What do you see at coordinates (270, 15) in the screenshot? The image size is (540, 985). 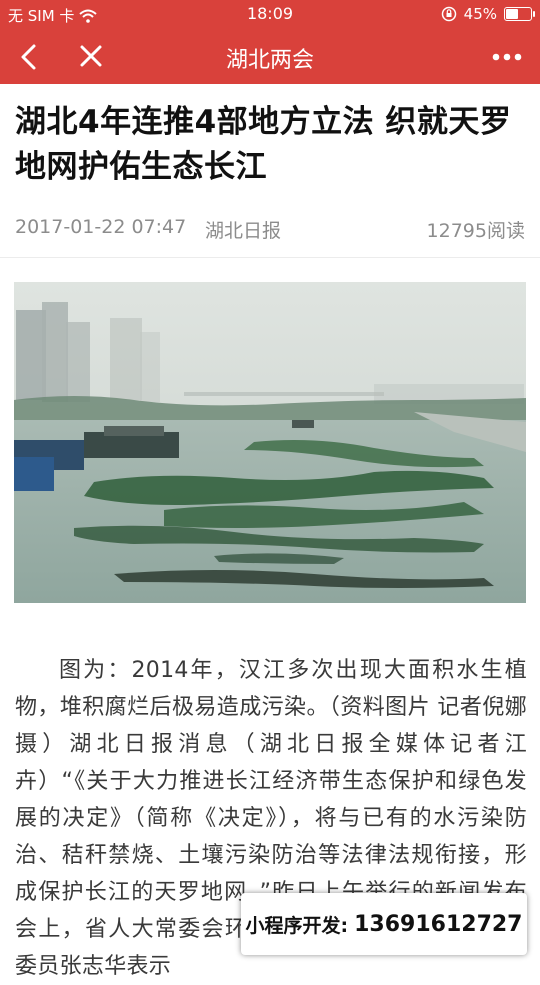 I see `status-bar: 无 SIM 卡 18:09 45%` at bounding box center [270, 15].